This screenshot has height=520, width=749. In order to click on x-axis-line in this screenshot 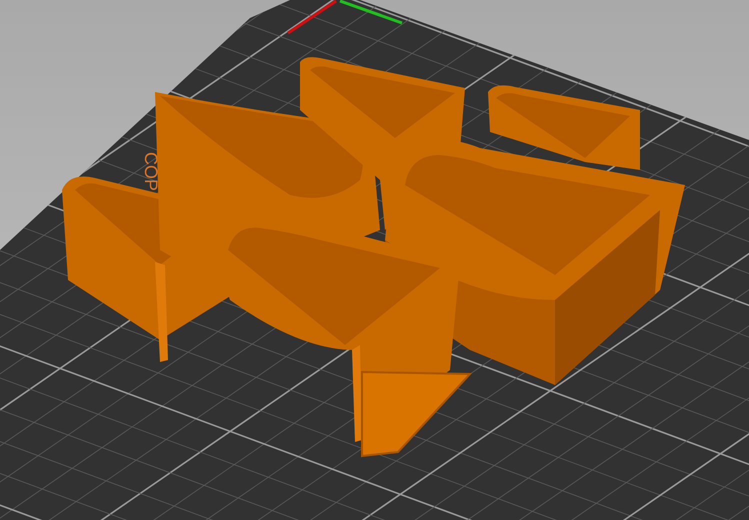, I will do `click(312, 17)`.